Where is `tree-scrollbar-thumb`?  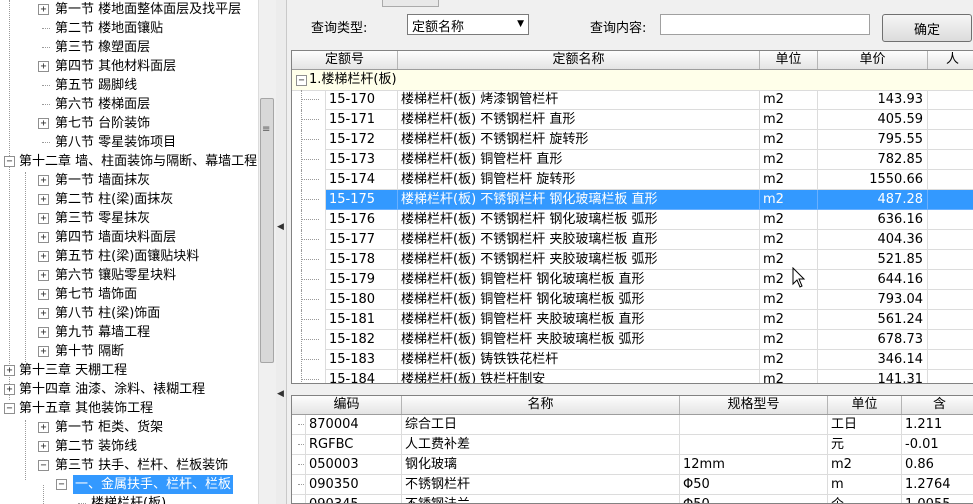
tree-scrollbar-thumb is located at coordinates (267, 230).